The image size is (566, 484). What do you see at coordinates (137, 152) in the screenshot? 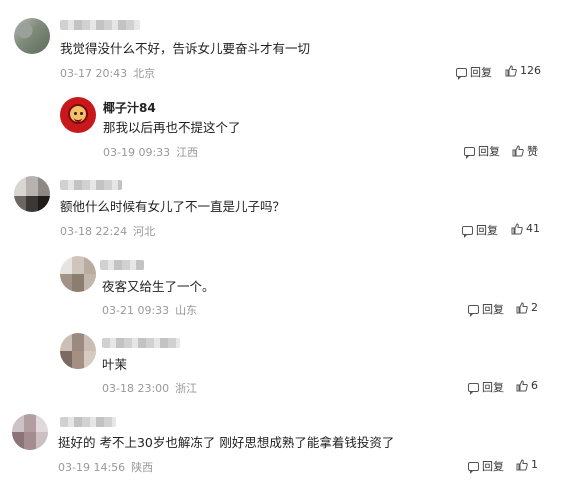
I see `comment-date: 03-19 09:33` at bounding box center [137, 152].